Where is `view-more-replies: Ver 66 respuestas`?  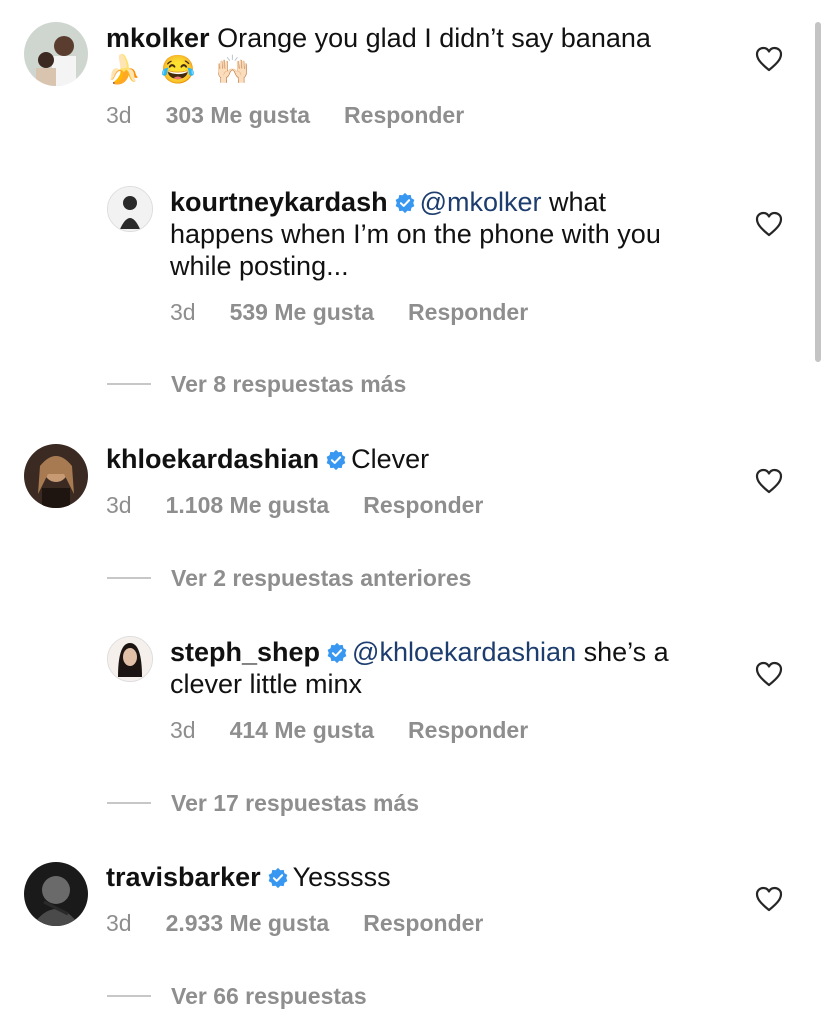 view-more-replies: Ver 66 respuestas is located at coordinates (237, 996).